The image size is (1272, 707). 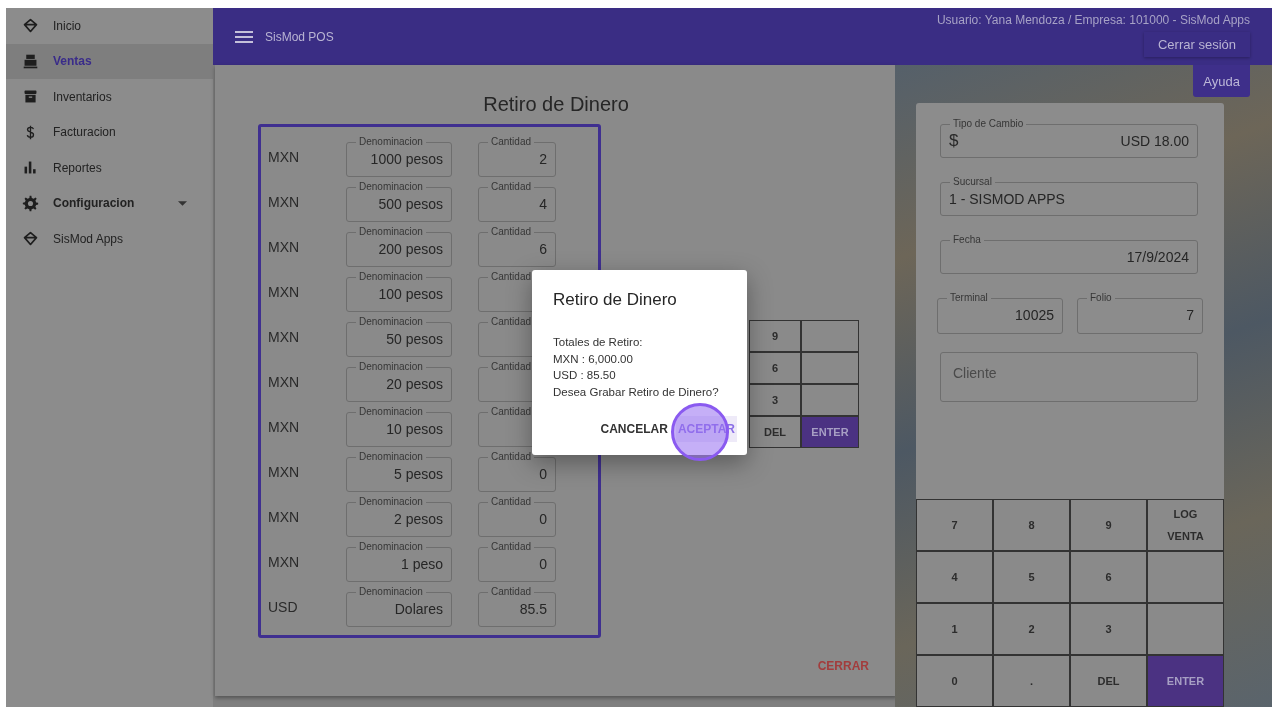 I want to click on dialog-title: Retiro de Dinero, so click(x=615, y=300).